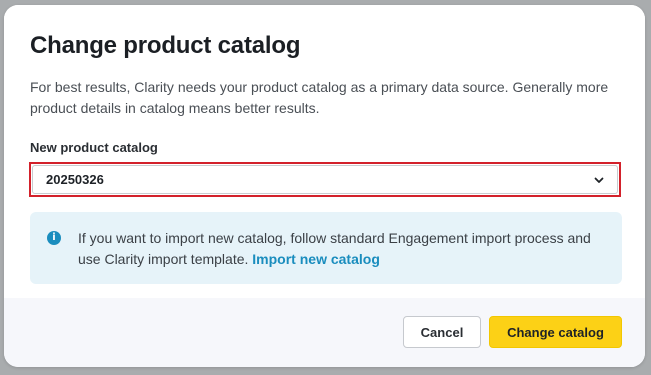 This screenshot has height=375, width=651. Describe the element at coordinates (165, 45) in the screenshot. I see `dialog-title: Change product catalog` at that location.